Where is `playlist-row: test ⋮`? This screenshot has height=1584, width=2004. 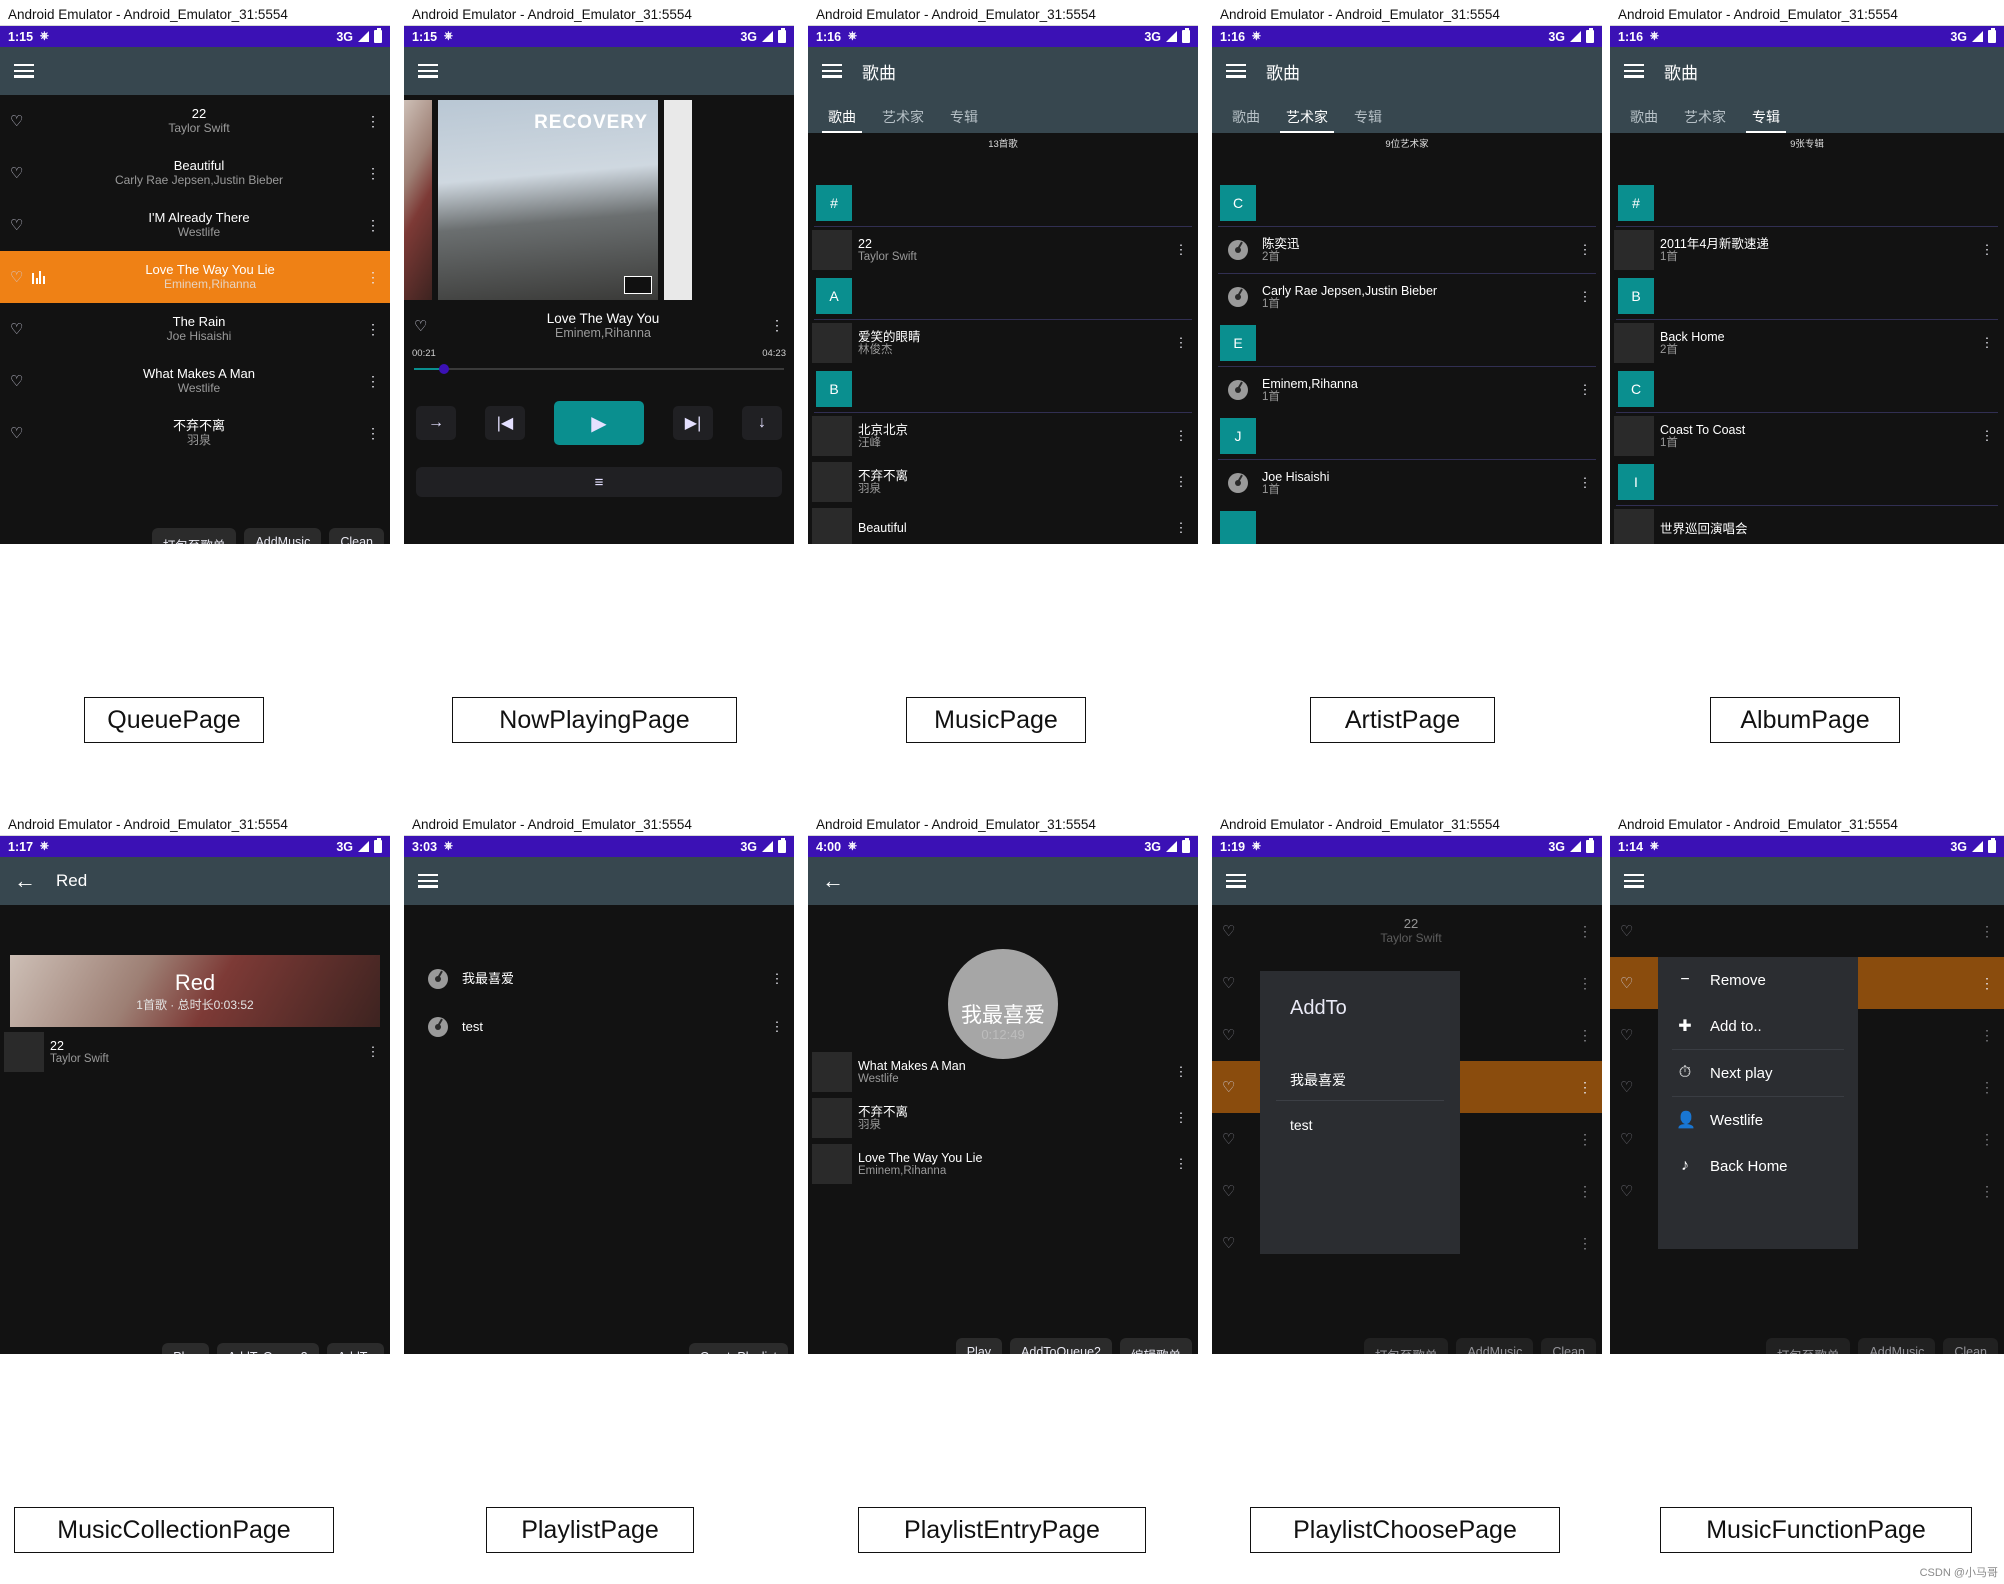
playlist-row: test ⋮ is located at coordinates (599, 1027).